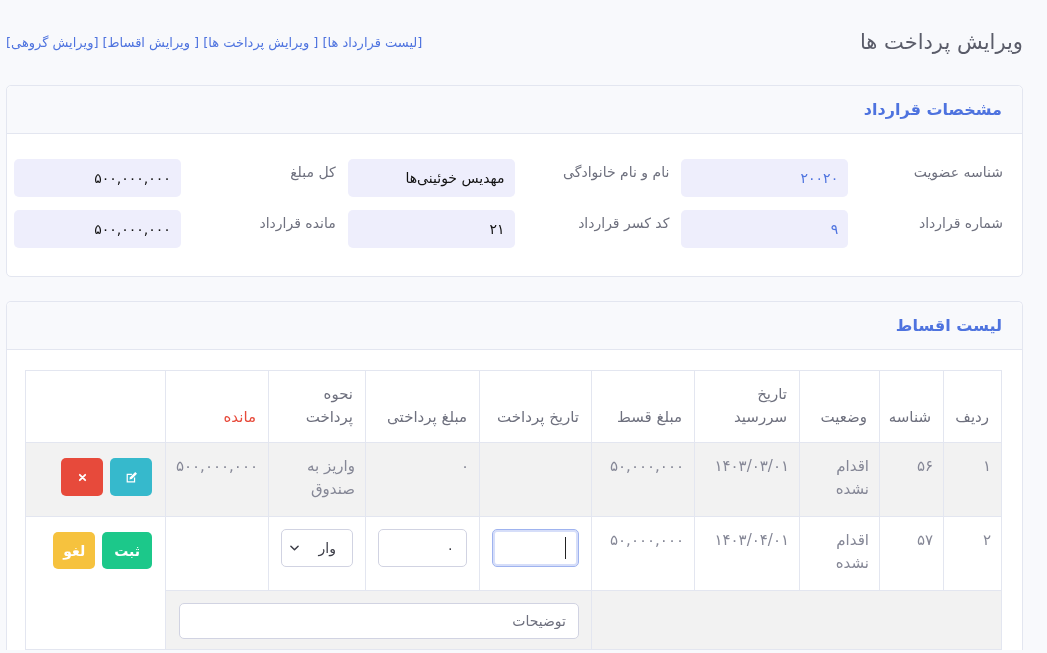 This screenshot has width=1047, height=653. What do you see at coordinates (958, 173) in the screenshot?
I see `field-label: شناسه عضویت` at bounding box center [958, 173].